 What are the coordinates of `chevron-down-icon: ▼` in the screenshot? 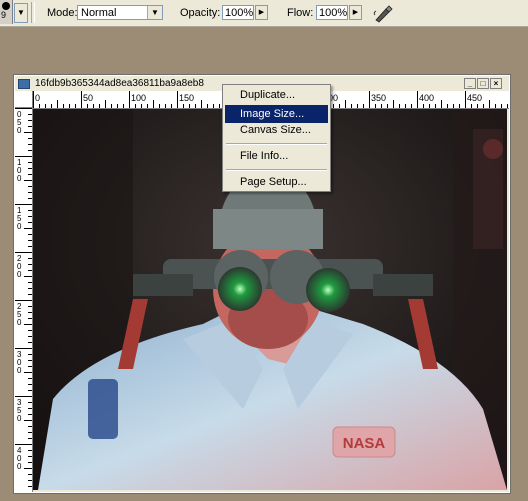 It's located at (154, 12).